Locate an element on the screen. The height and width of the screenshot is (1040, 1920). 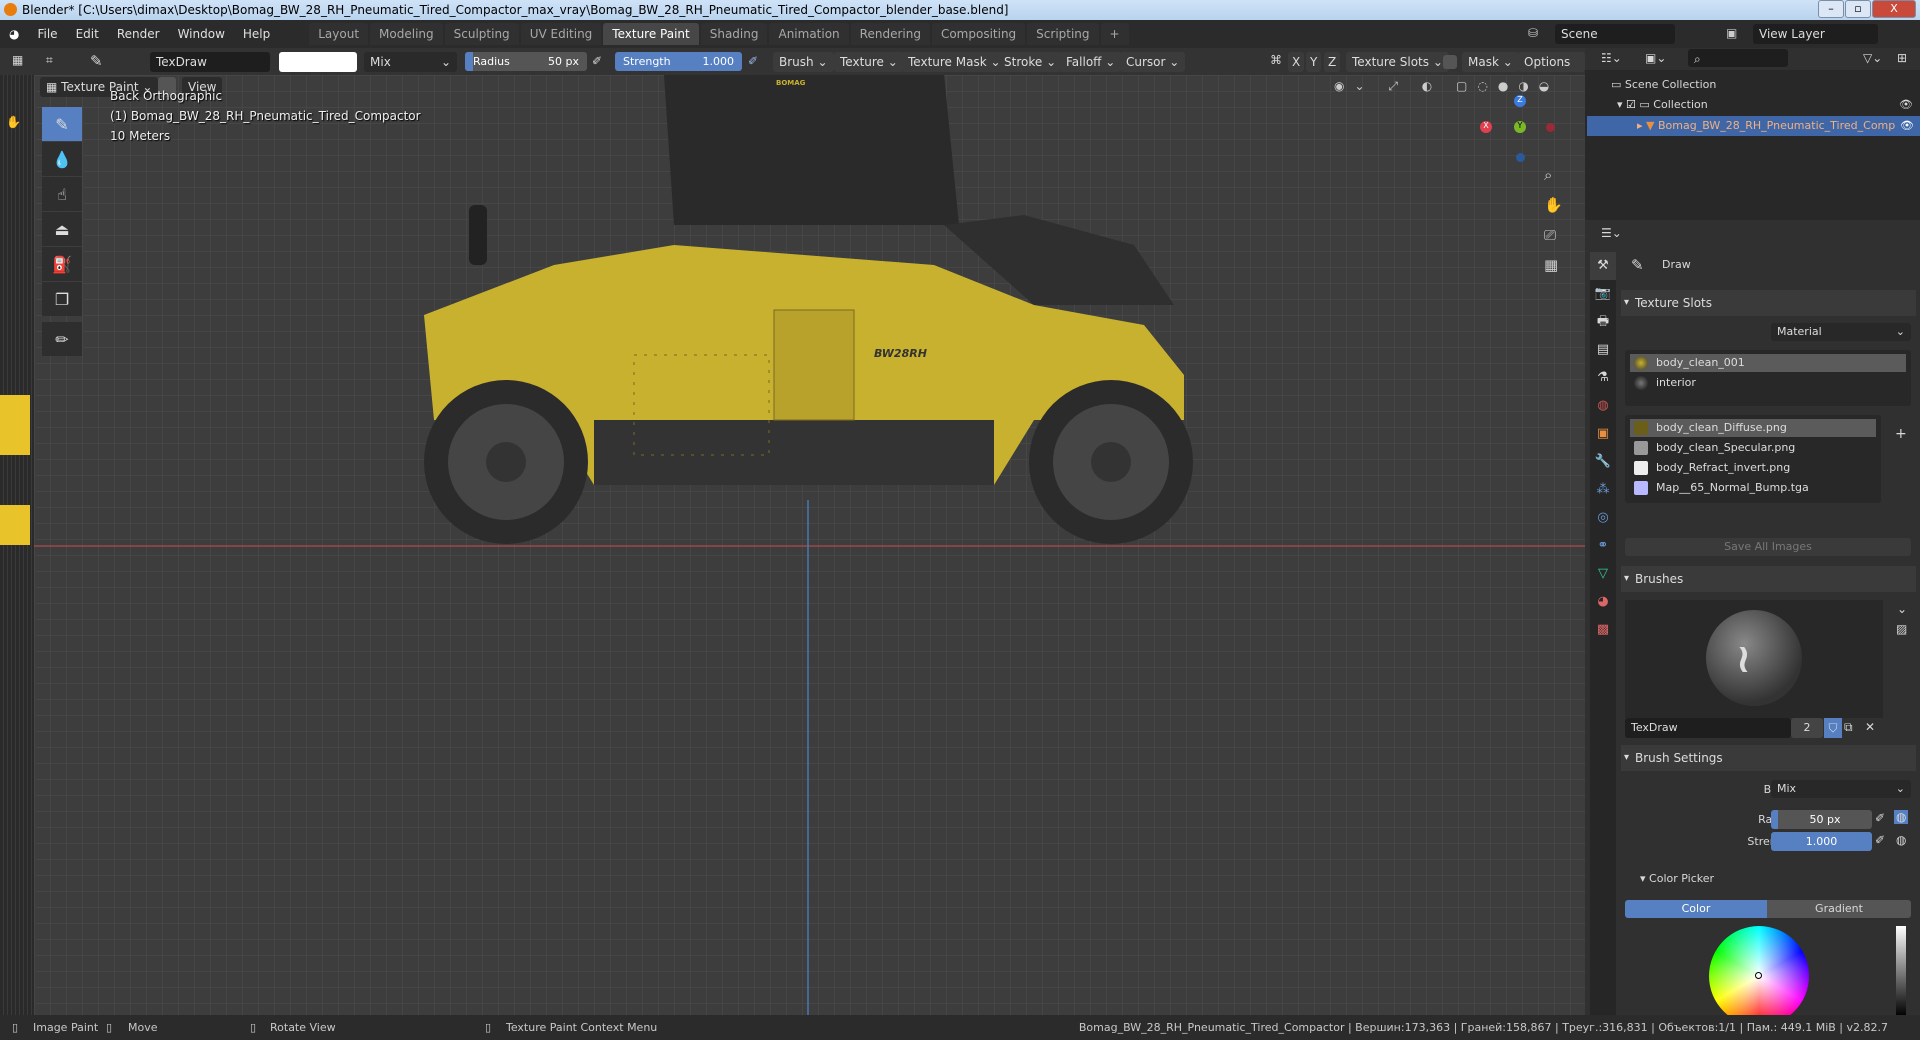
image-item: body_clean_Specular.png is located at coordinates (1712, 448).